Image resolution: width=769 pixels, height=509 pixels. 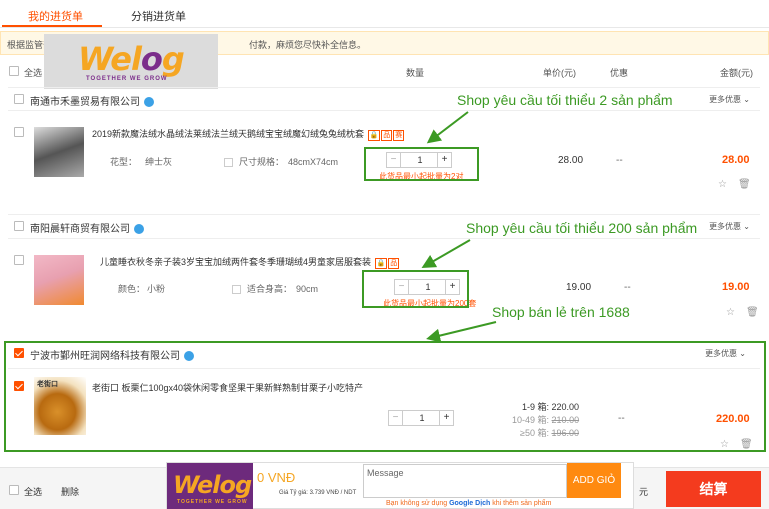 What do you see at coordinates (465, 481) in the screenshot?
I see `message-input: Message` at bounding box center [465, 481].